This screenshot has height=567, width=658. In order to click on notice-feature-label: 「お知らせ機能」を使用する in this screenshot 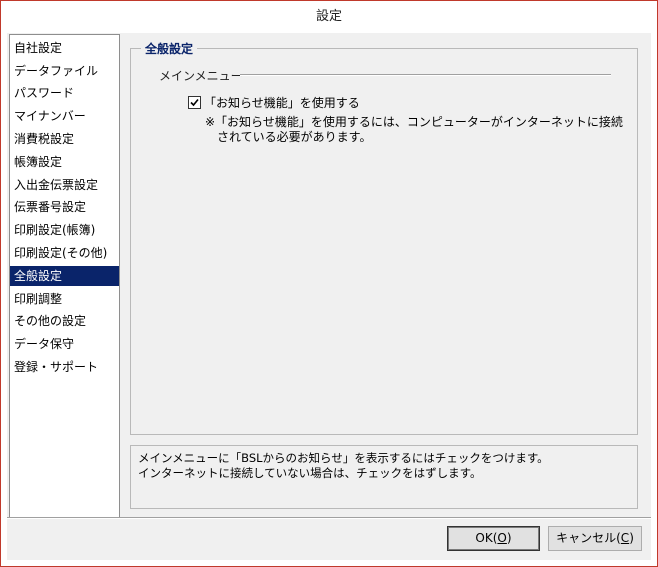, I will do `click(282, 102)`.